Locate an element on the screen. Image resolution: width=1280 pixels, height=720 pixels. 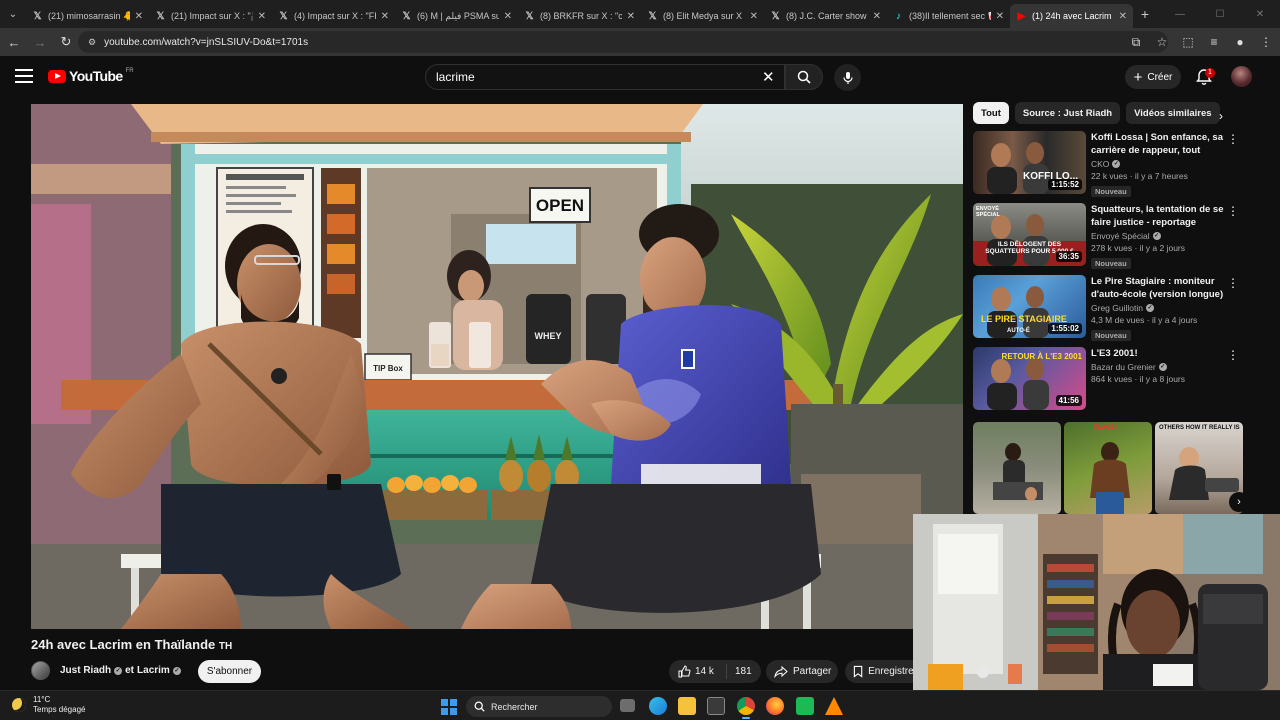
browser-tab: ▶ (1) 24h avec Lacrim e ✕ is located at coordinates (1071, 16).